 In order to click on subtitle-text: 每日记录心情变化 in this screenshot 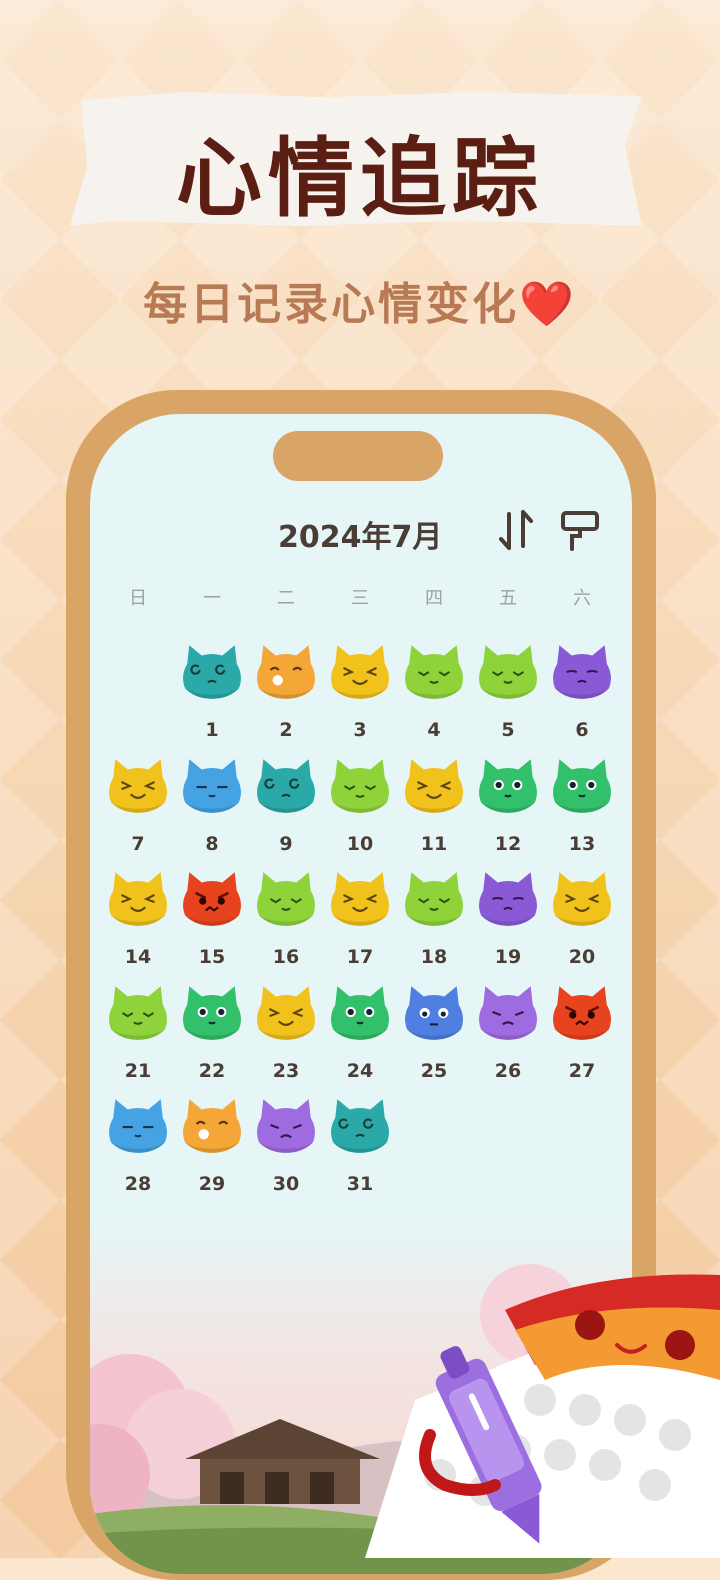, I will do `click(331, 304)`.